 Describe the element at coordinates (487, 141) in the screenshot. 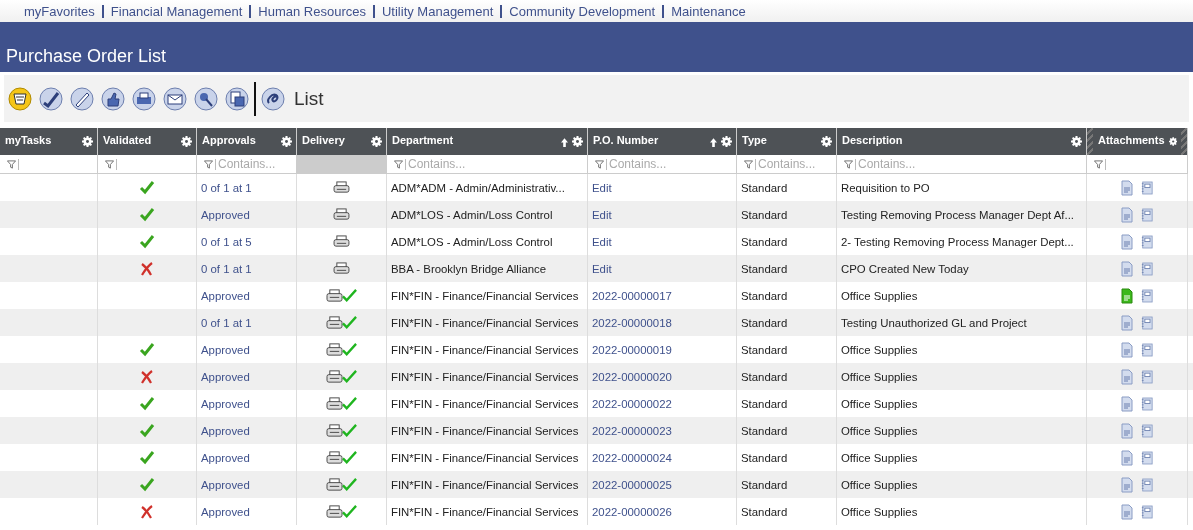

I see `column-header: Department` at that location.